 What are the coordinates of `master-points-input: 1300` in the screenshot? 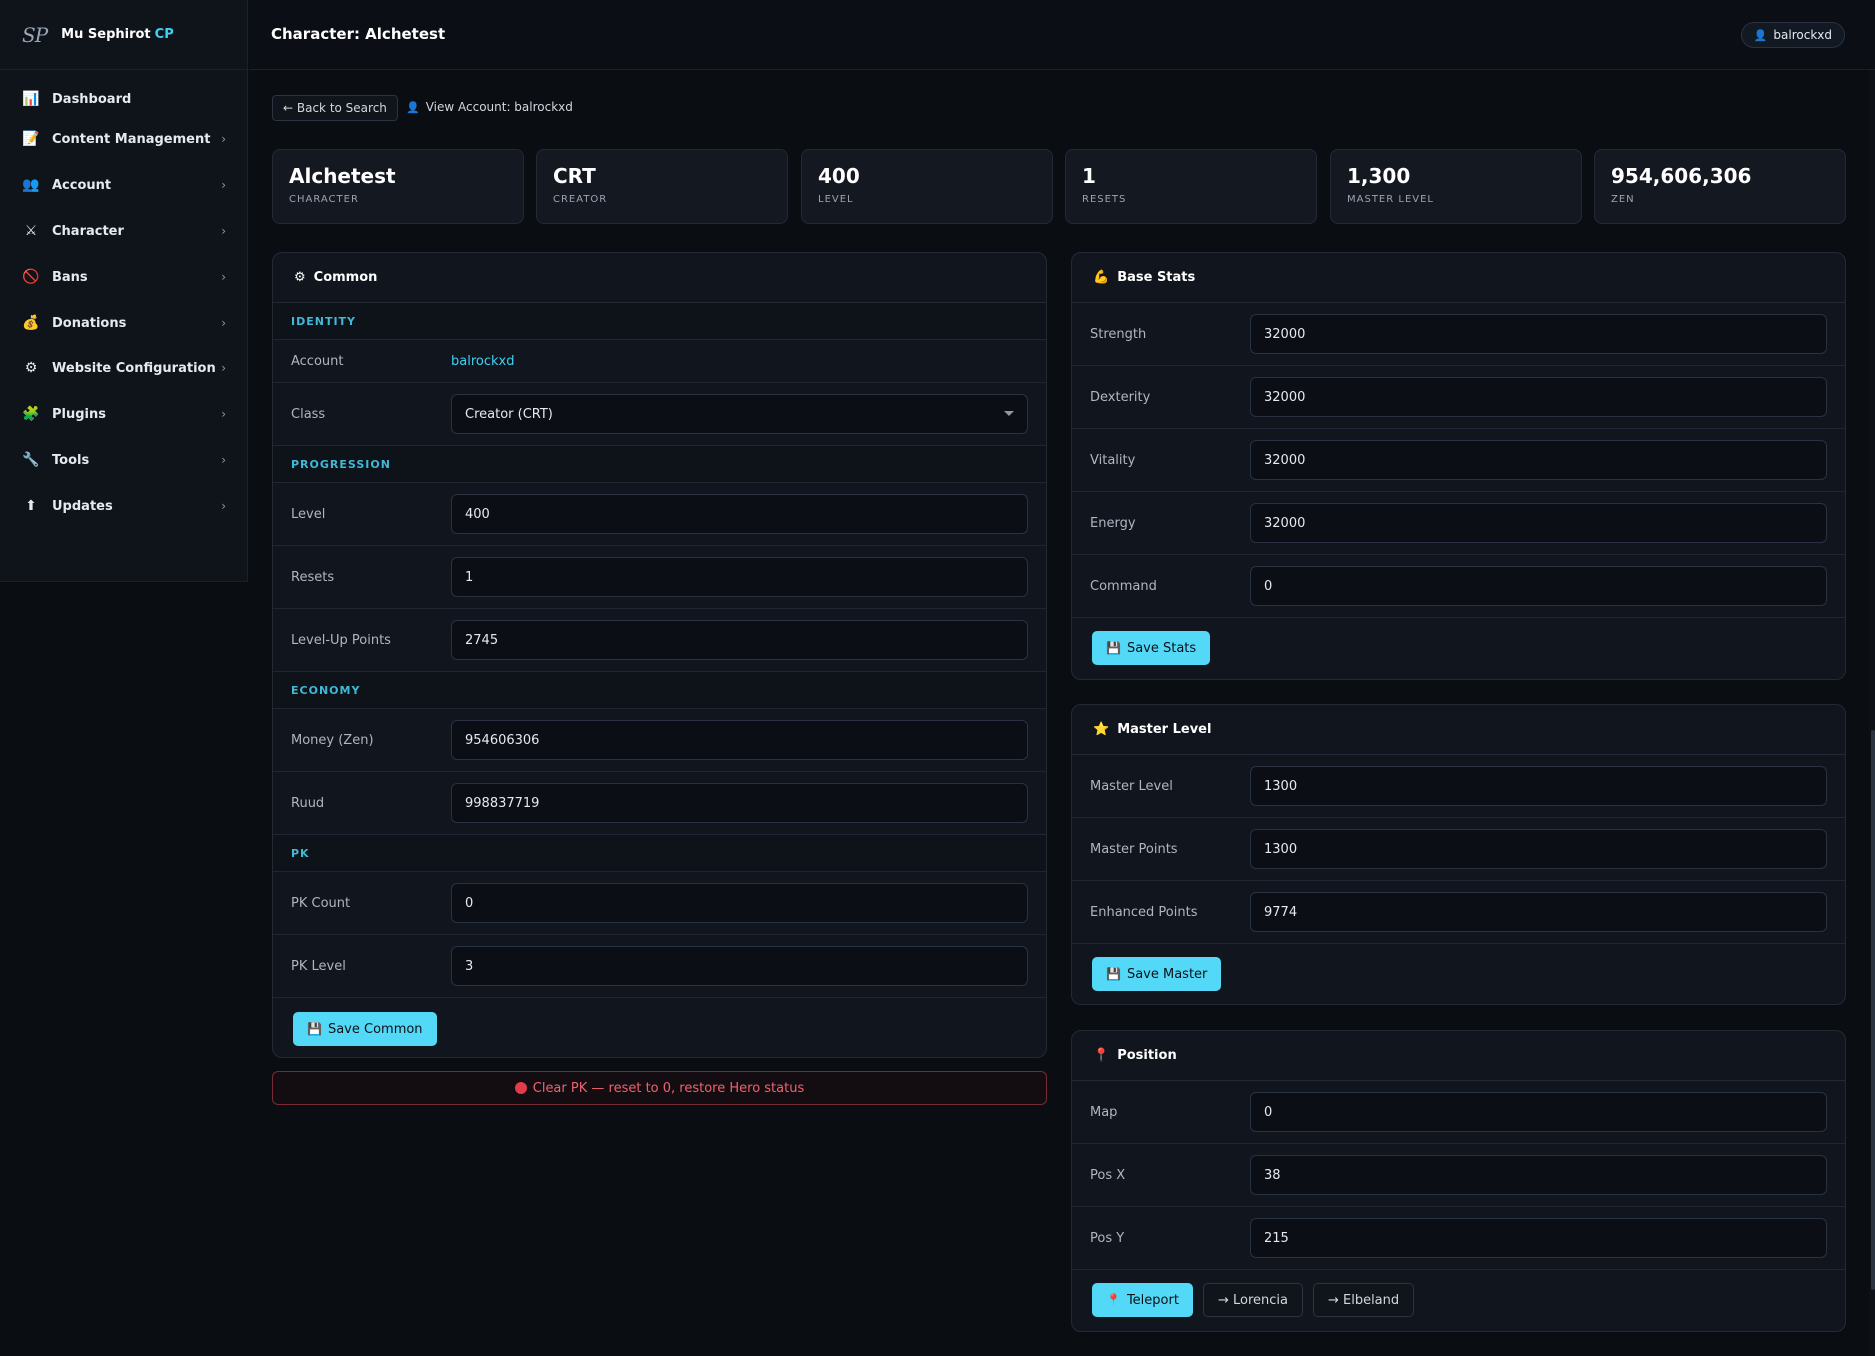 It's located at (1538, 849).